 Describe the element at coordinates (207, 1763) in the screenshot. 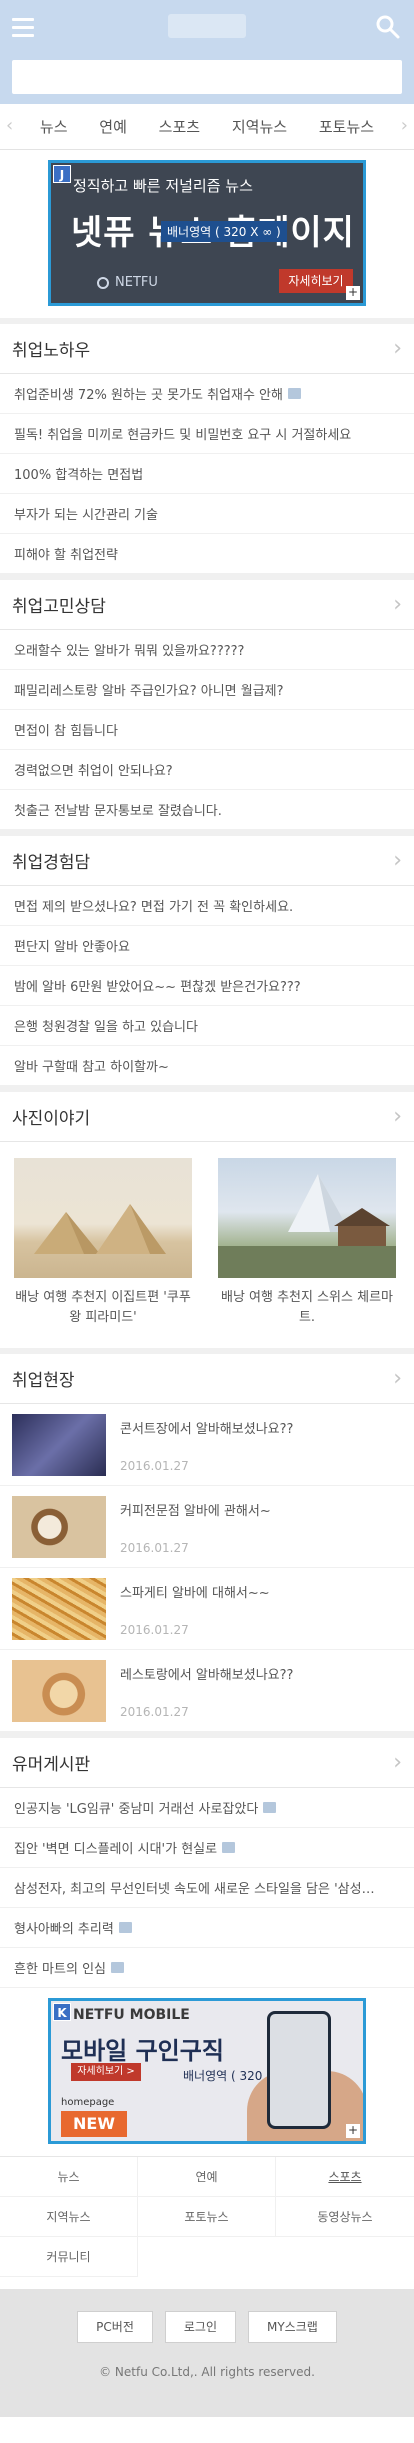

I see `section-header: 유머게시판 ›` at that location.